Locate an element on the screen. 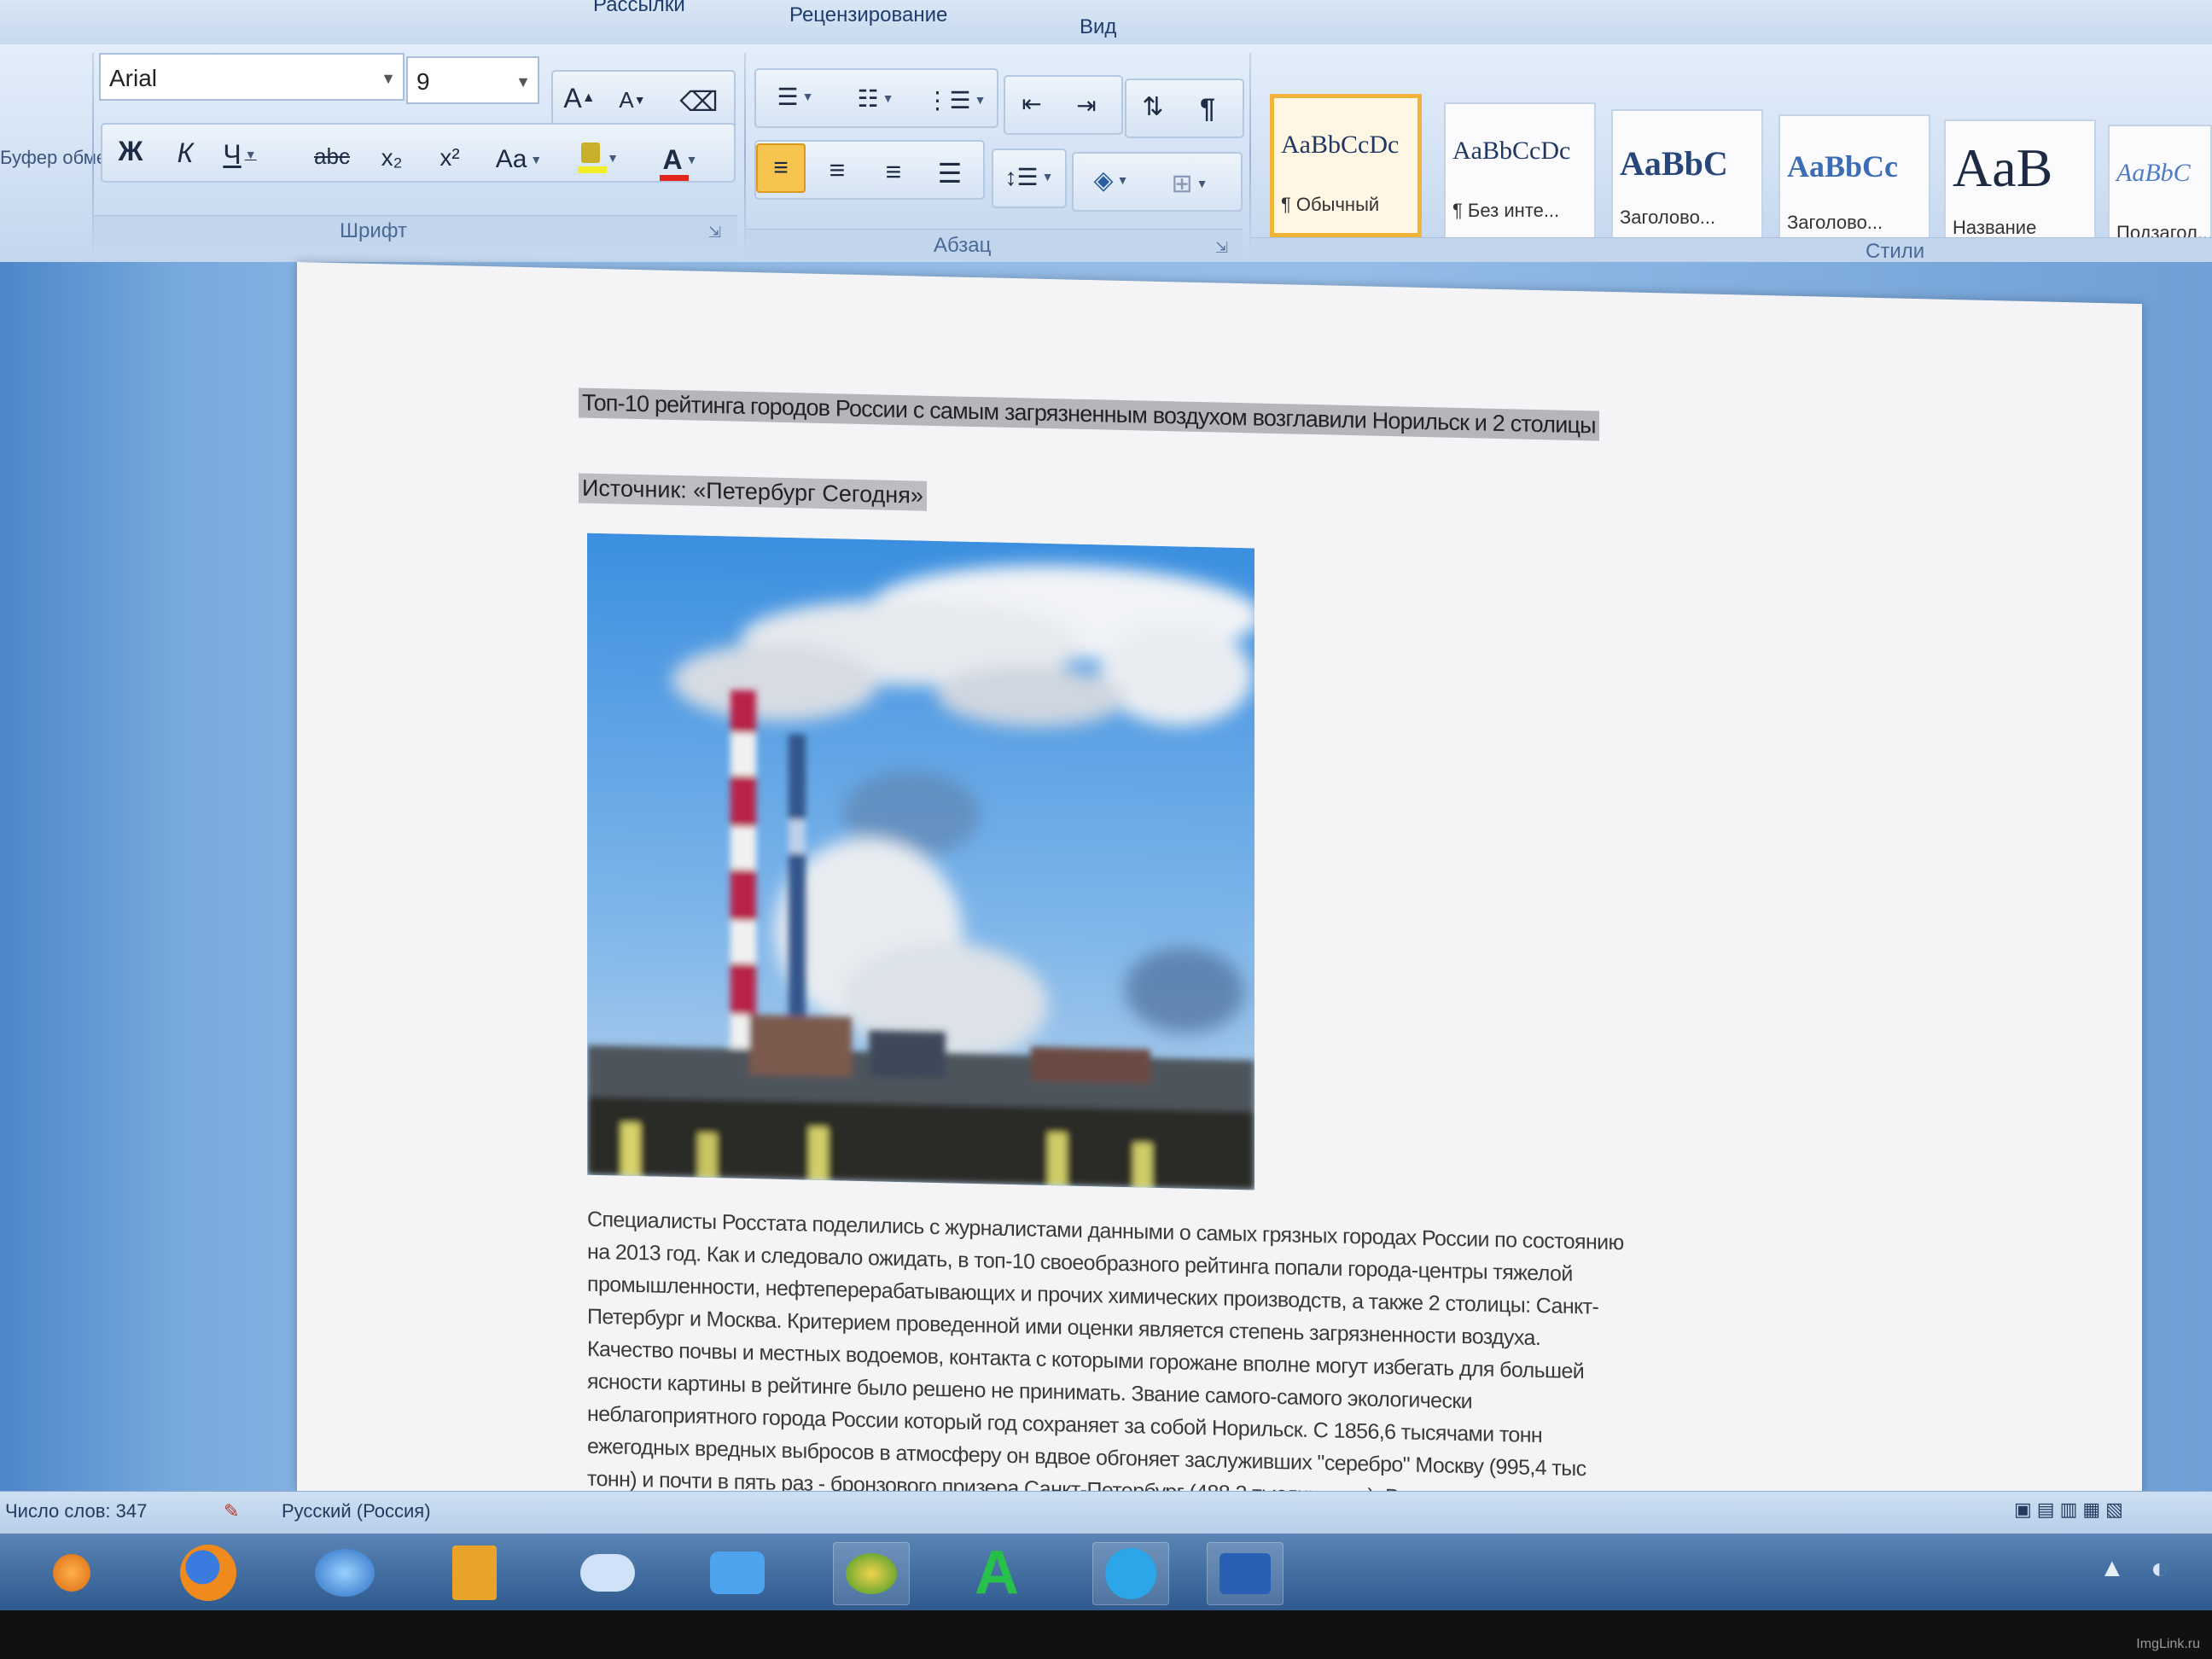  shrink-font-button: A ▼ is located at coordinates (632, 100).